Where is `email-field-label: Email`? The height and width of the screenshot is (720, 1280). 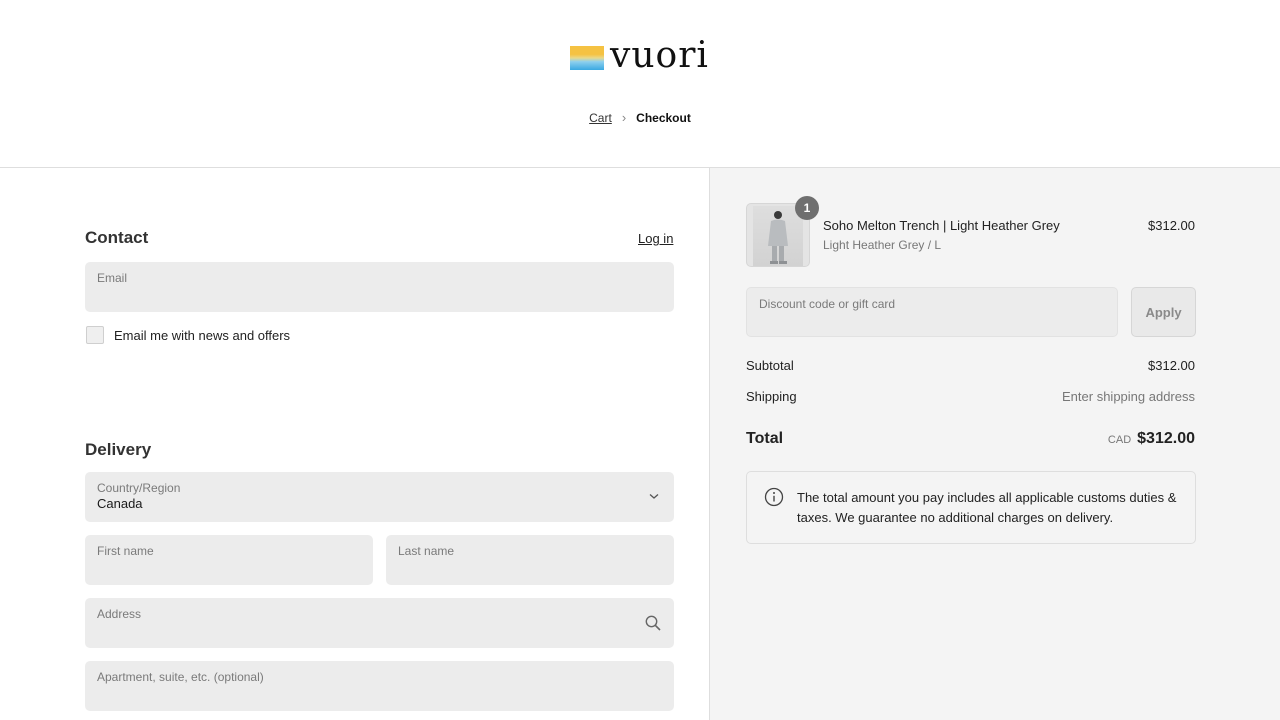 email-field-label: Email is located at coordinates (112, 278).